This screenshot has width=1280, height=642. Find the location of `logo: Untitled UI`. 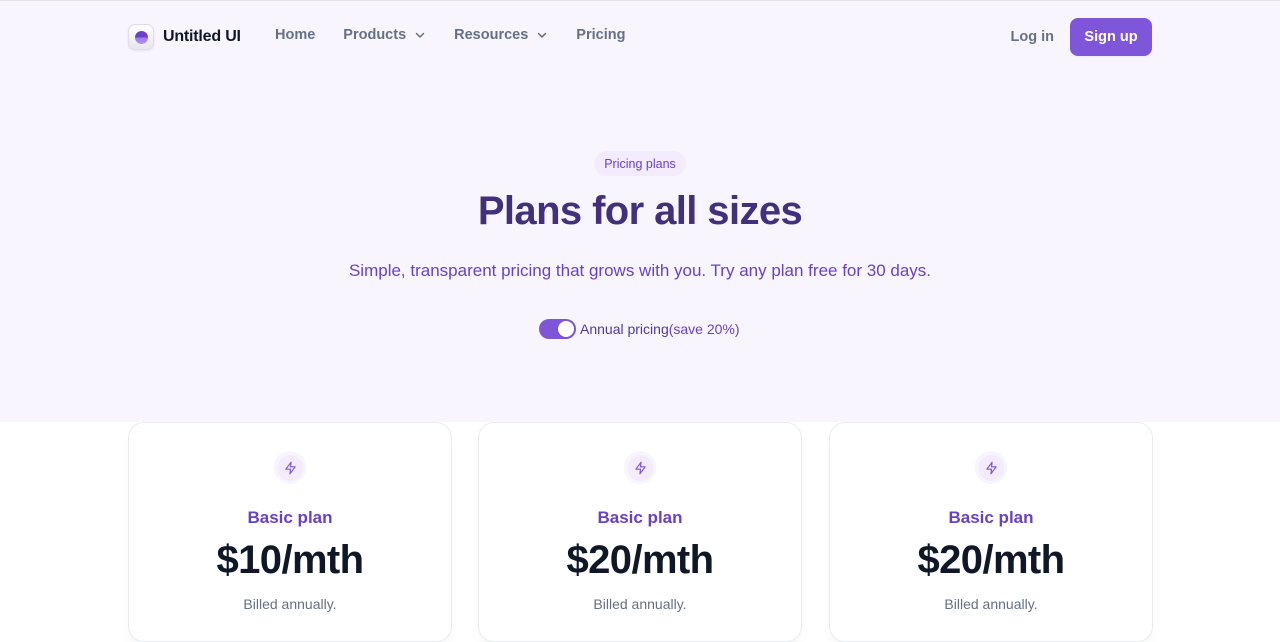

logo: Untitled UI is located at coordinates (184, 37).